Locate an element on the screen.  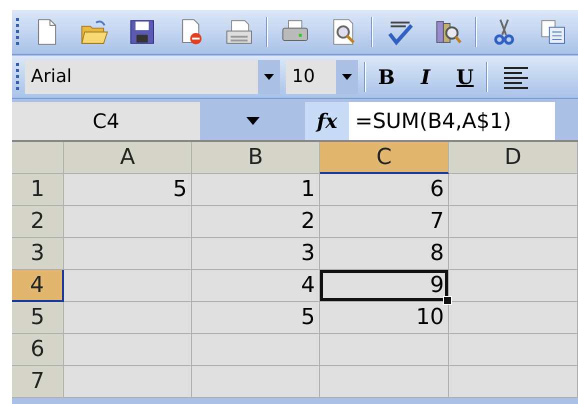
column-header: A is located at coordinates (128, 158).